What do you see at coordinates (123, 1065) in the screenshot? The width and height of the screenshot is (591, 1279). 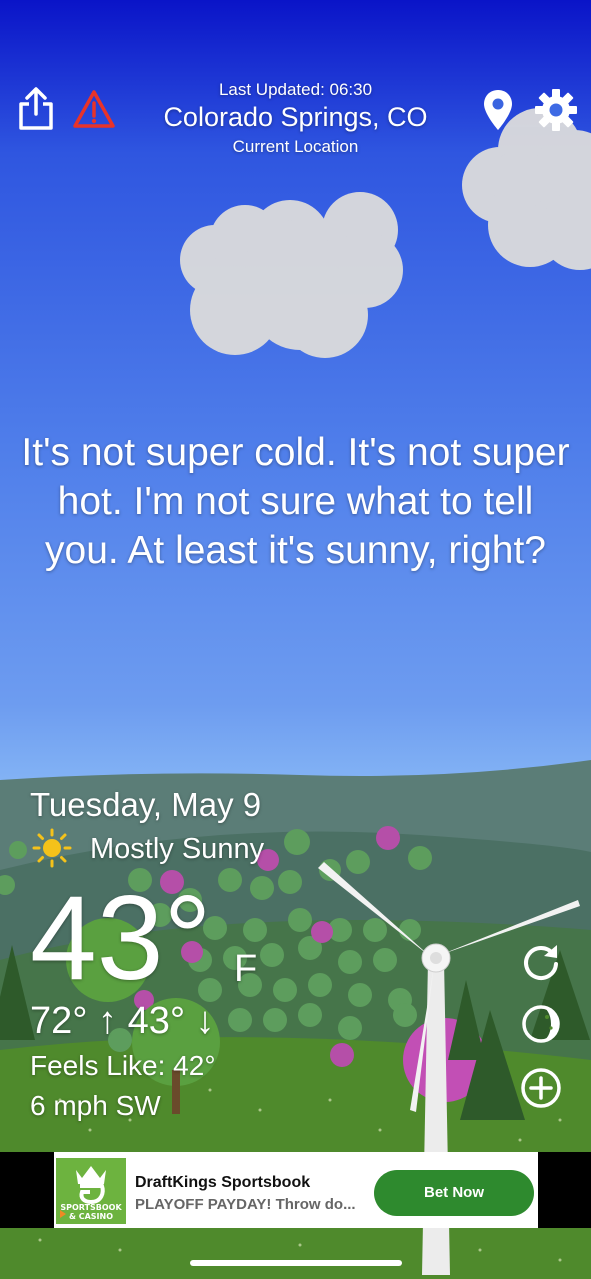 I see `feels-like: Feels Like: 42°` at bounding box center [123, 1065].